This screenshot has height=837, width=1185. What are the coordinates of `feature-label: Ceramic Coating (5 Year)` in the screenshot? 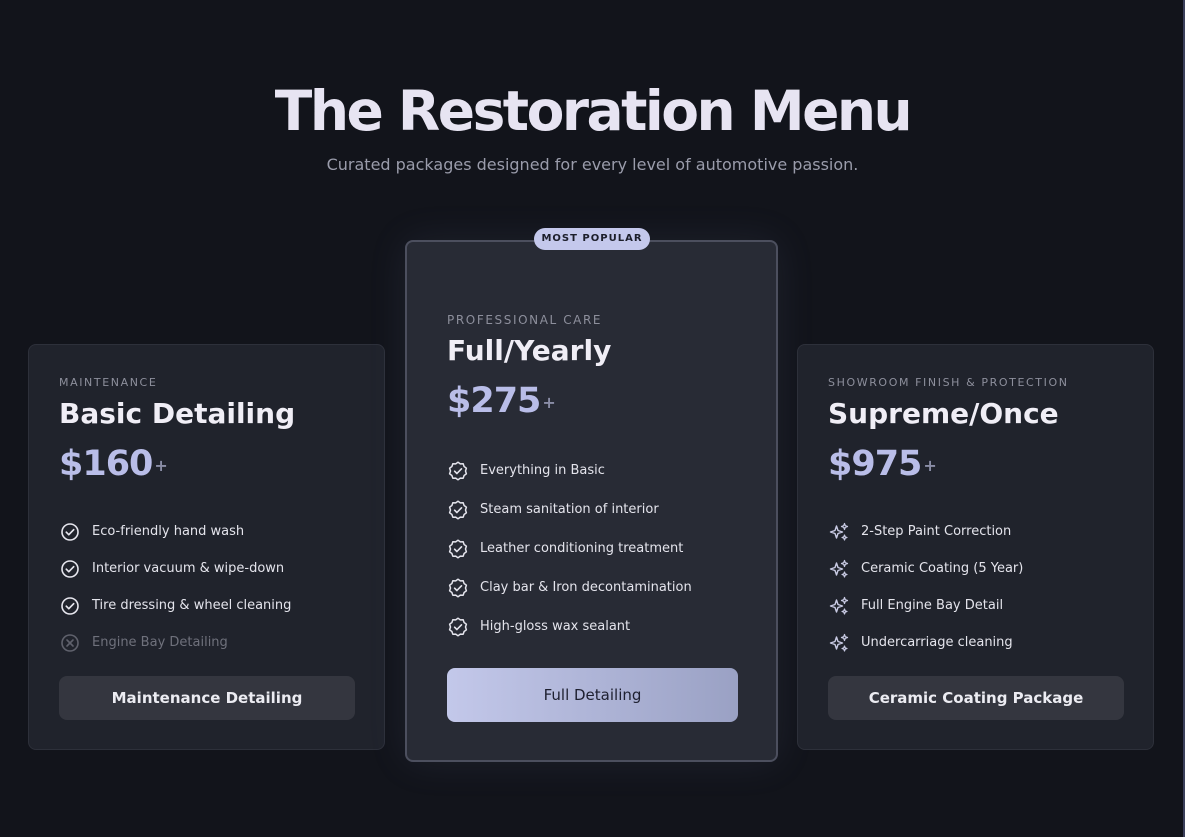 It's located at (942, 568).